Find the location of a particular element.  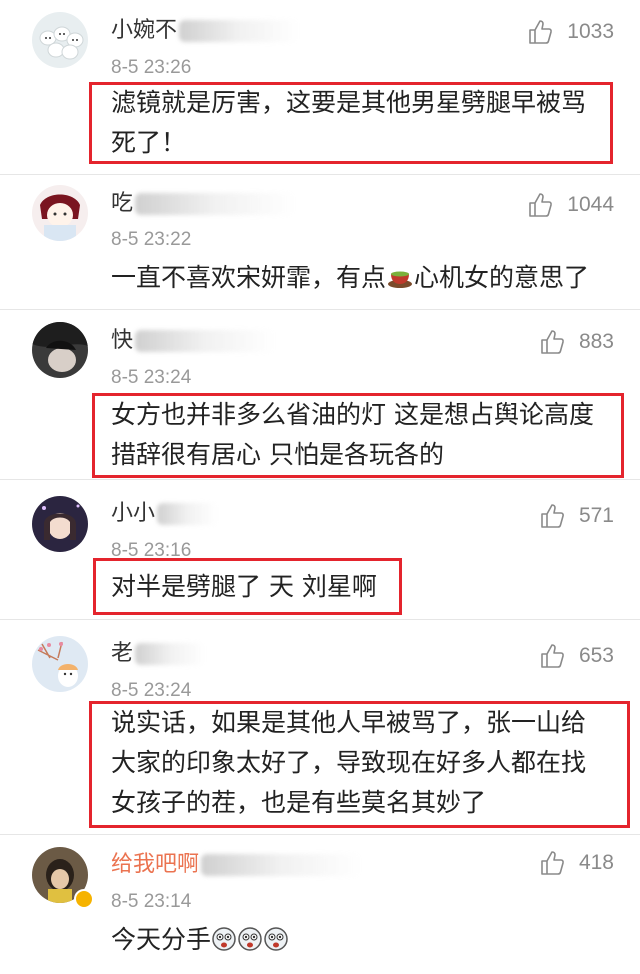

like-button: 1044 is located at coordinates (570, 205).